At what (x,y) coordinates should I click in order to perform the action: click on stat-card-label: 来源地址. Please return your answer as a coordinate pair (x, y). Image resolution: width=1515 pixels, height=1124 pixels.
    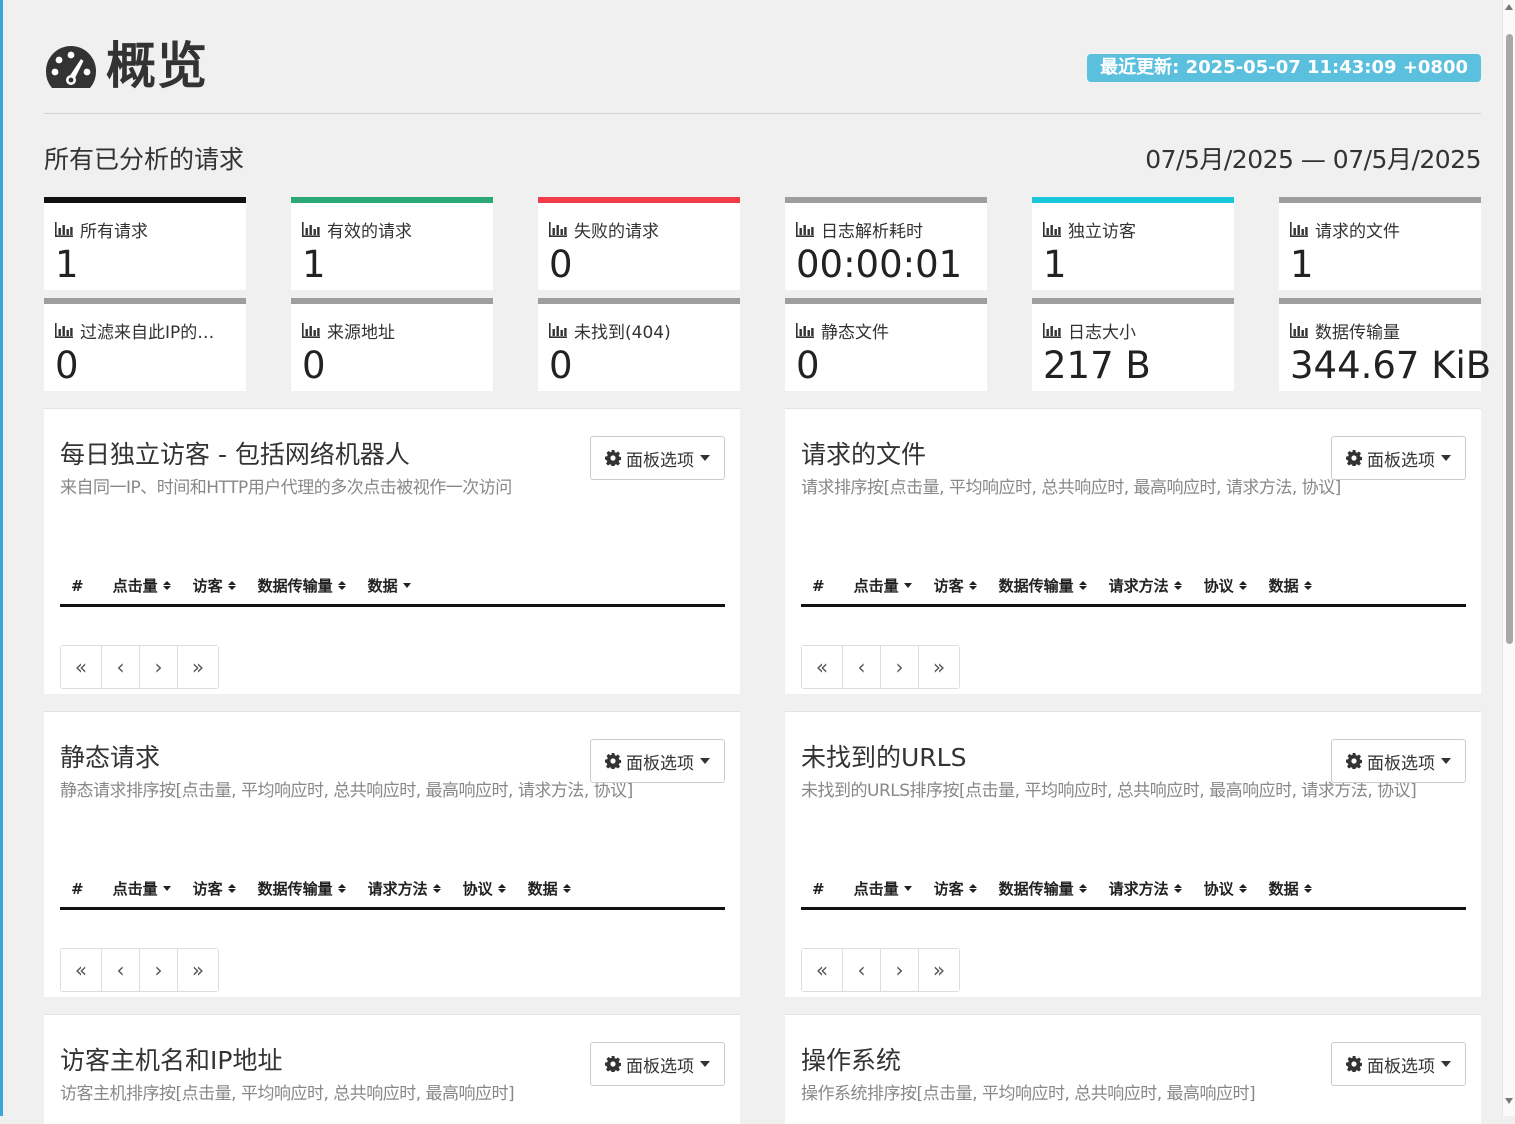
    Looking at the image, I should click on (392, 330).